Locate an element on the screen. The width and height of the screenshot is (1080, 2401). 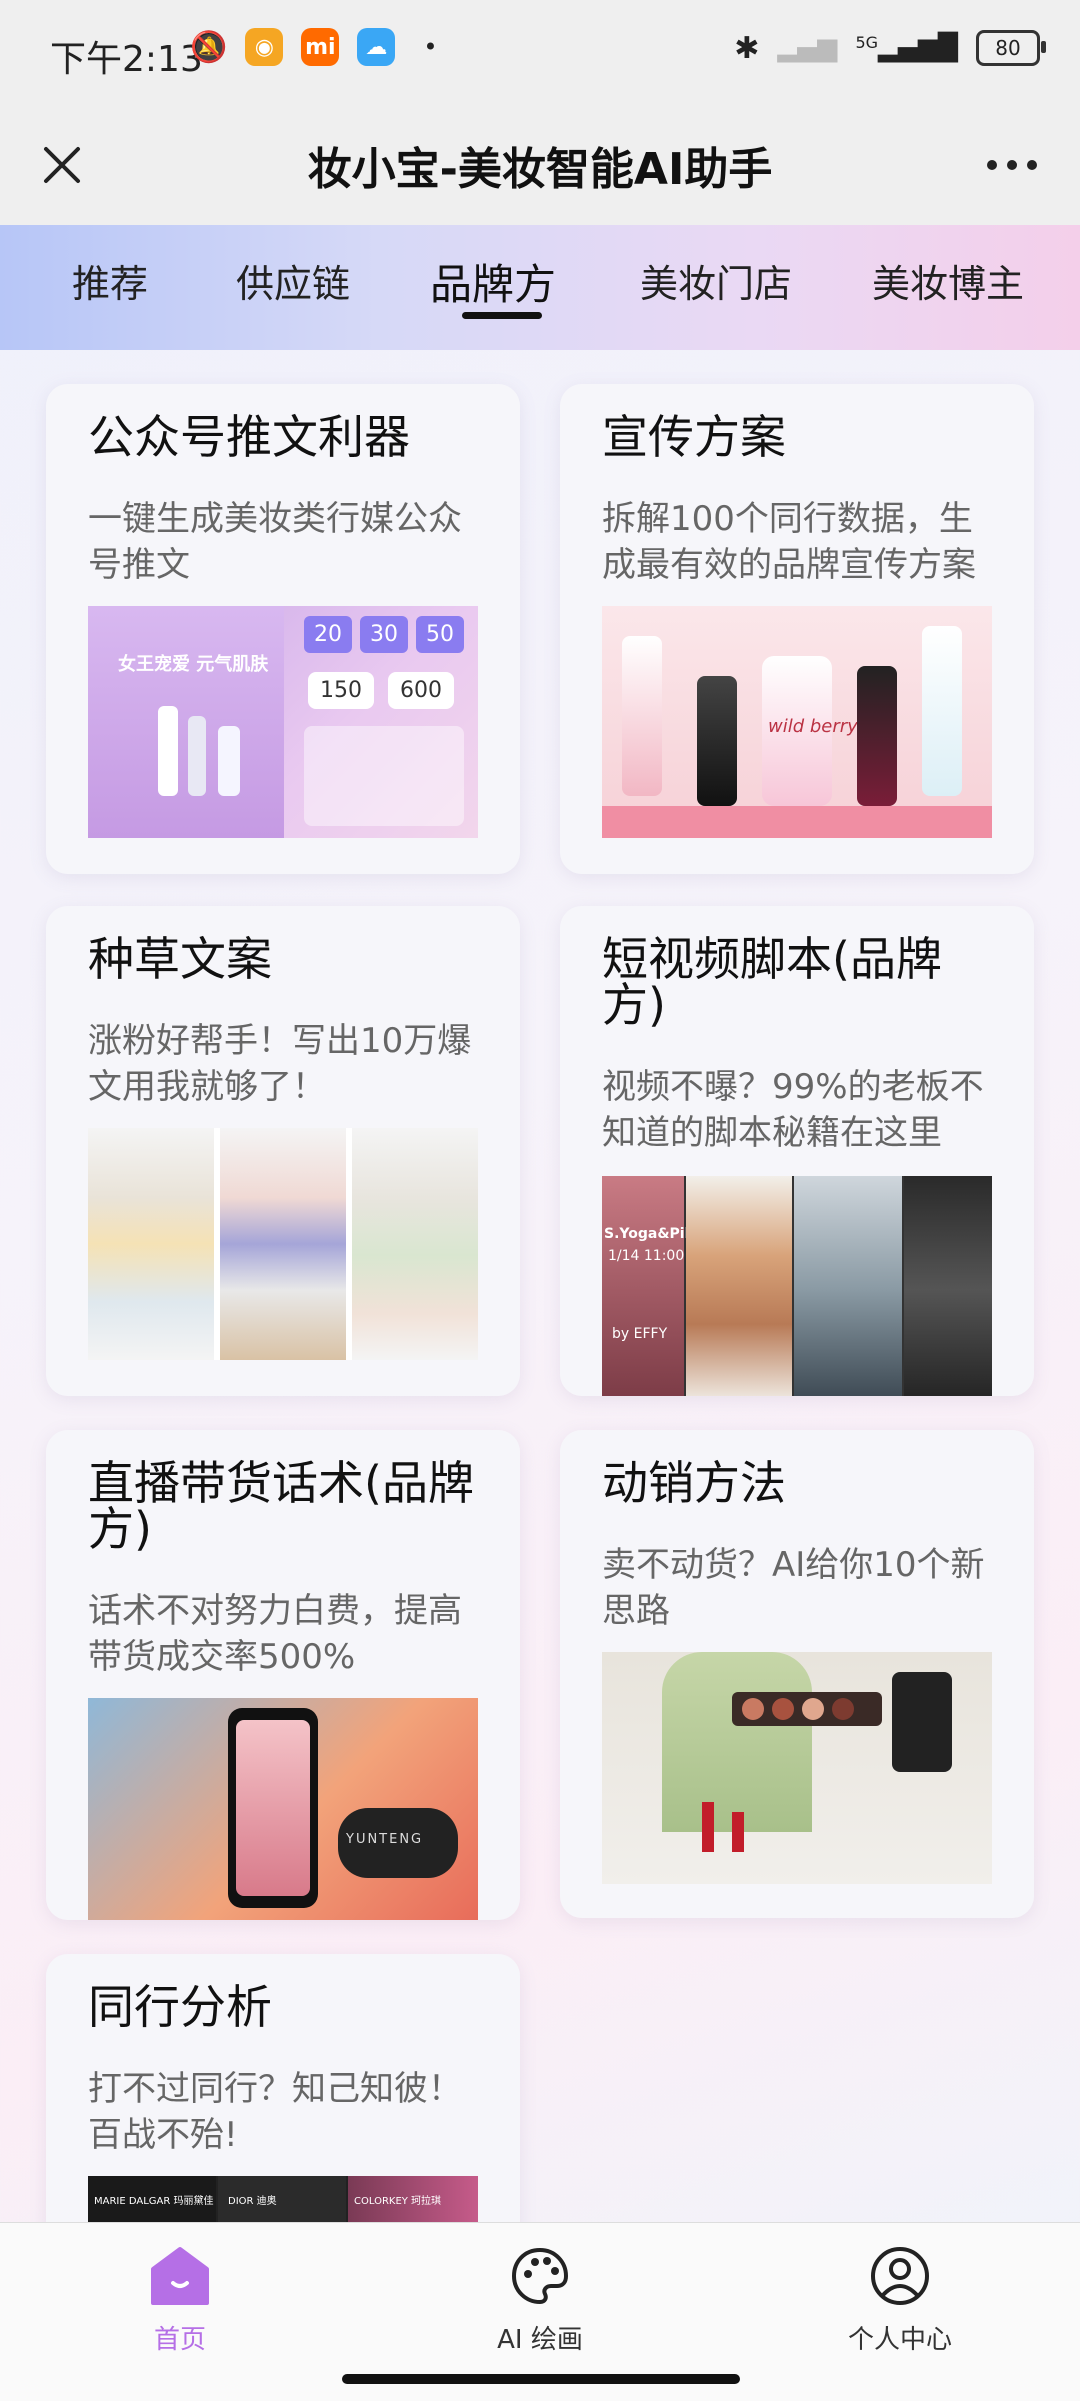
network-label: 5G is located at coordinates (867, 42).